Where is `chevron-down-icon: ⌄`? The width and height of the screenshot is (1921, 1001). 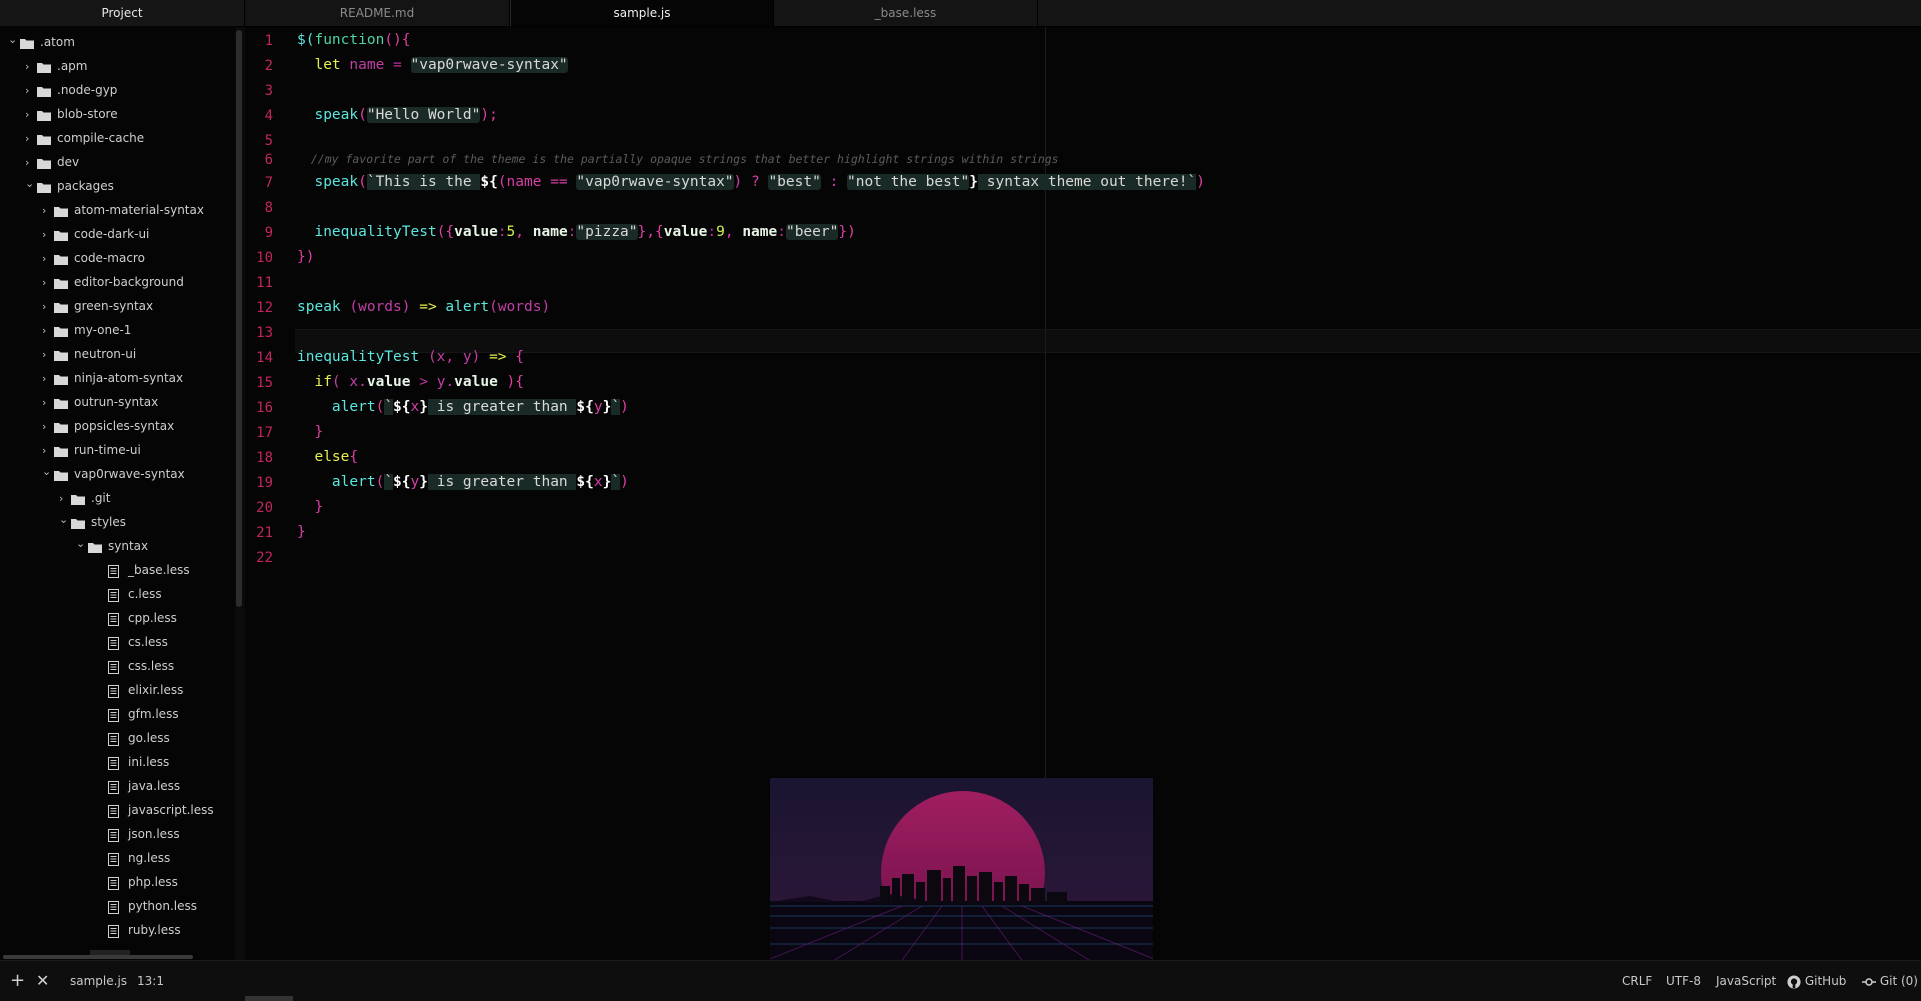 chevron-down-icon: ⌄ is located at coordinates (30, 183).